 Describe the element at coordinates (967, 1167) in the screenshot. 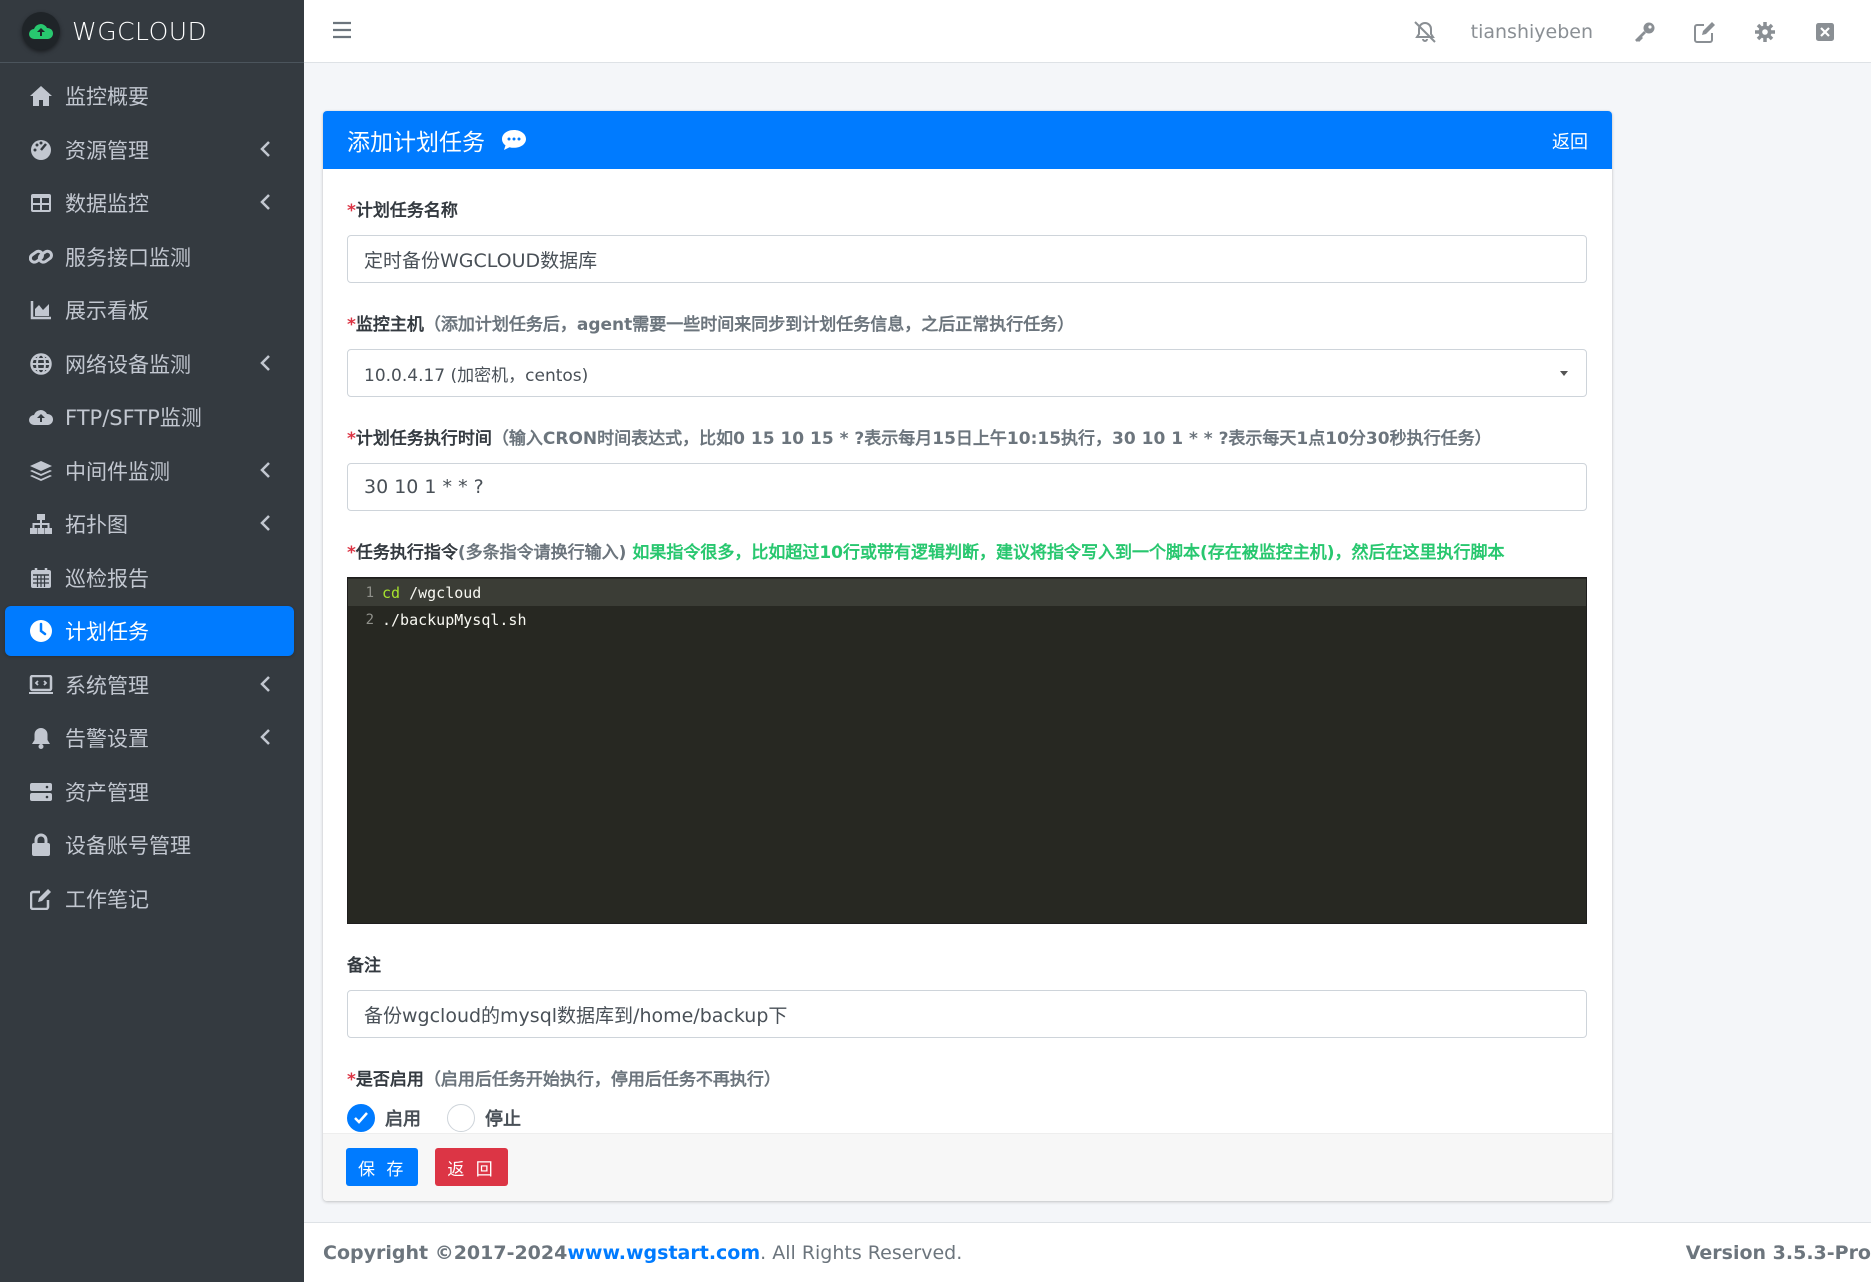

I see `card-footer: 保 存 返 回` at that location.